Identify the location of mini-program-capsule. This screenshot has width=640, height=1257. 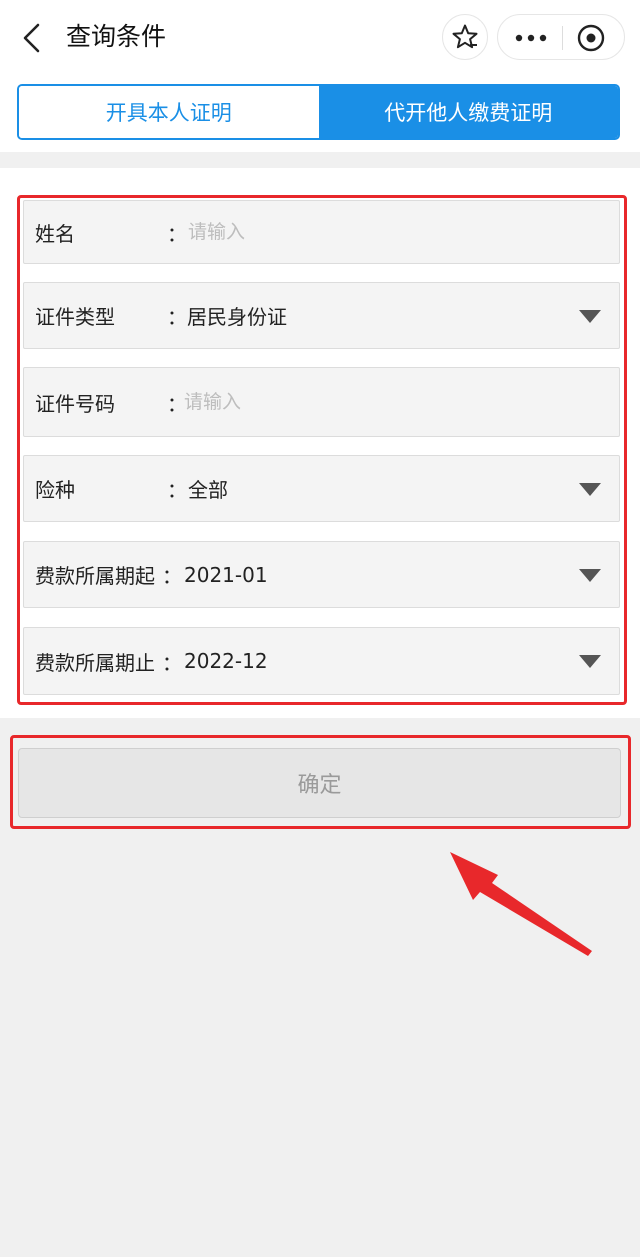
(561, 37).